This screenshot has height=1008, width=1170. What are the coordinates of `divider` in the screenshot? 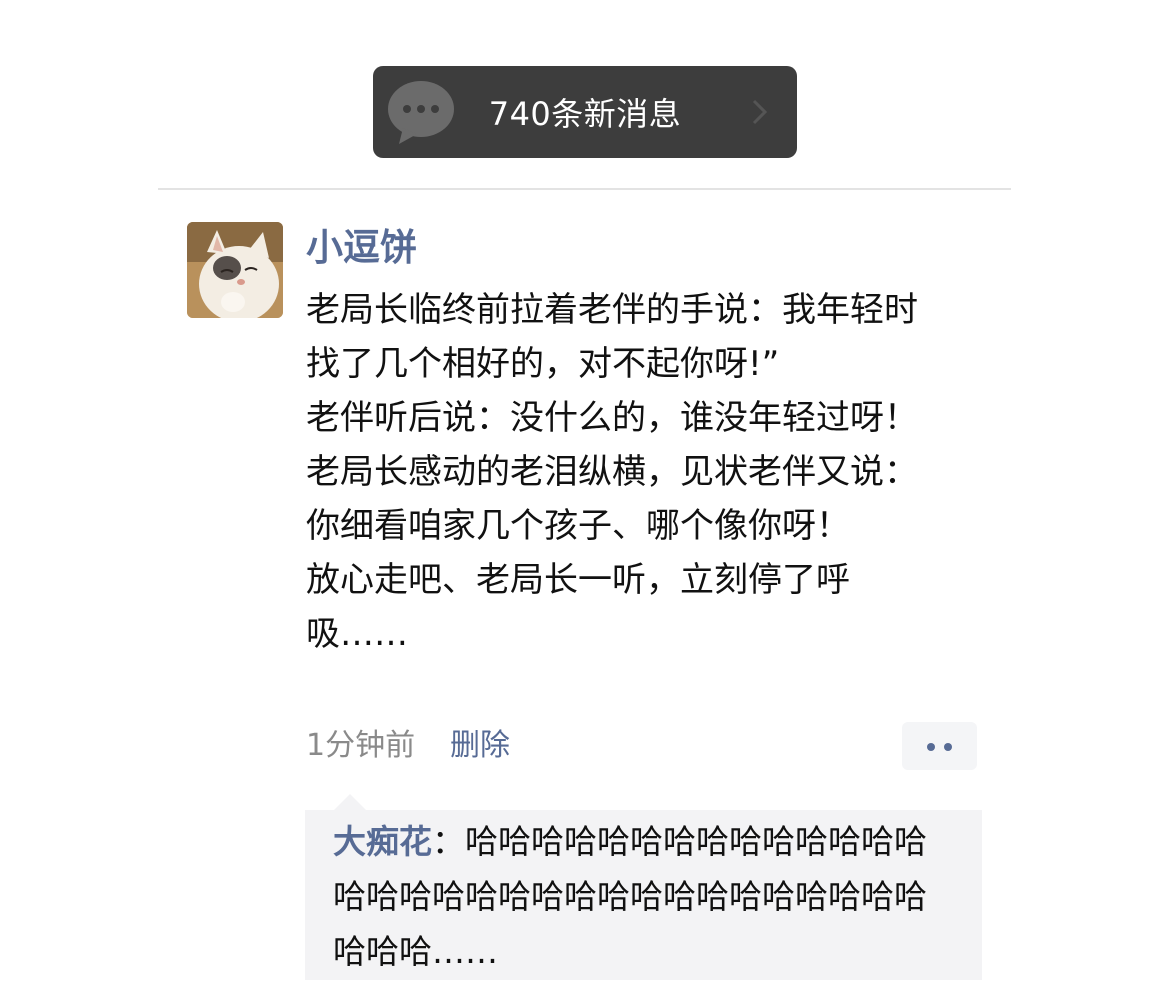 It's located at (584, 189).